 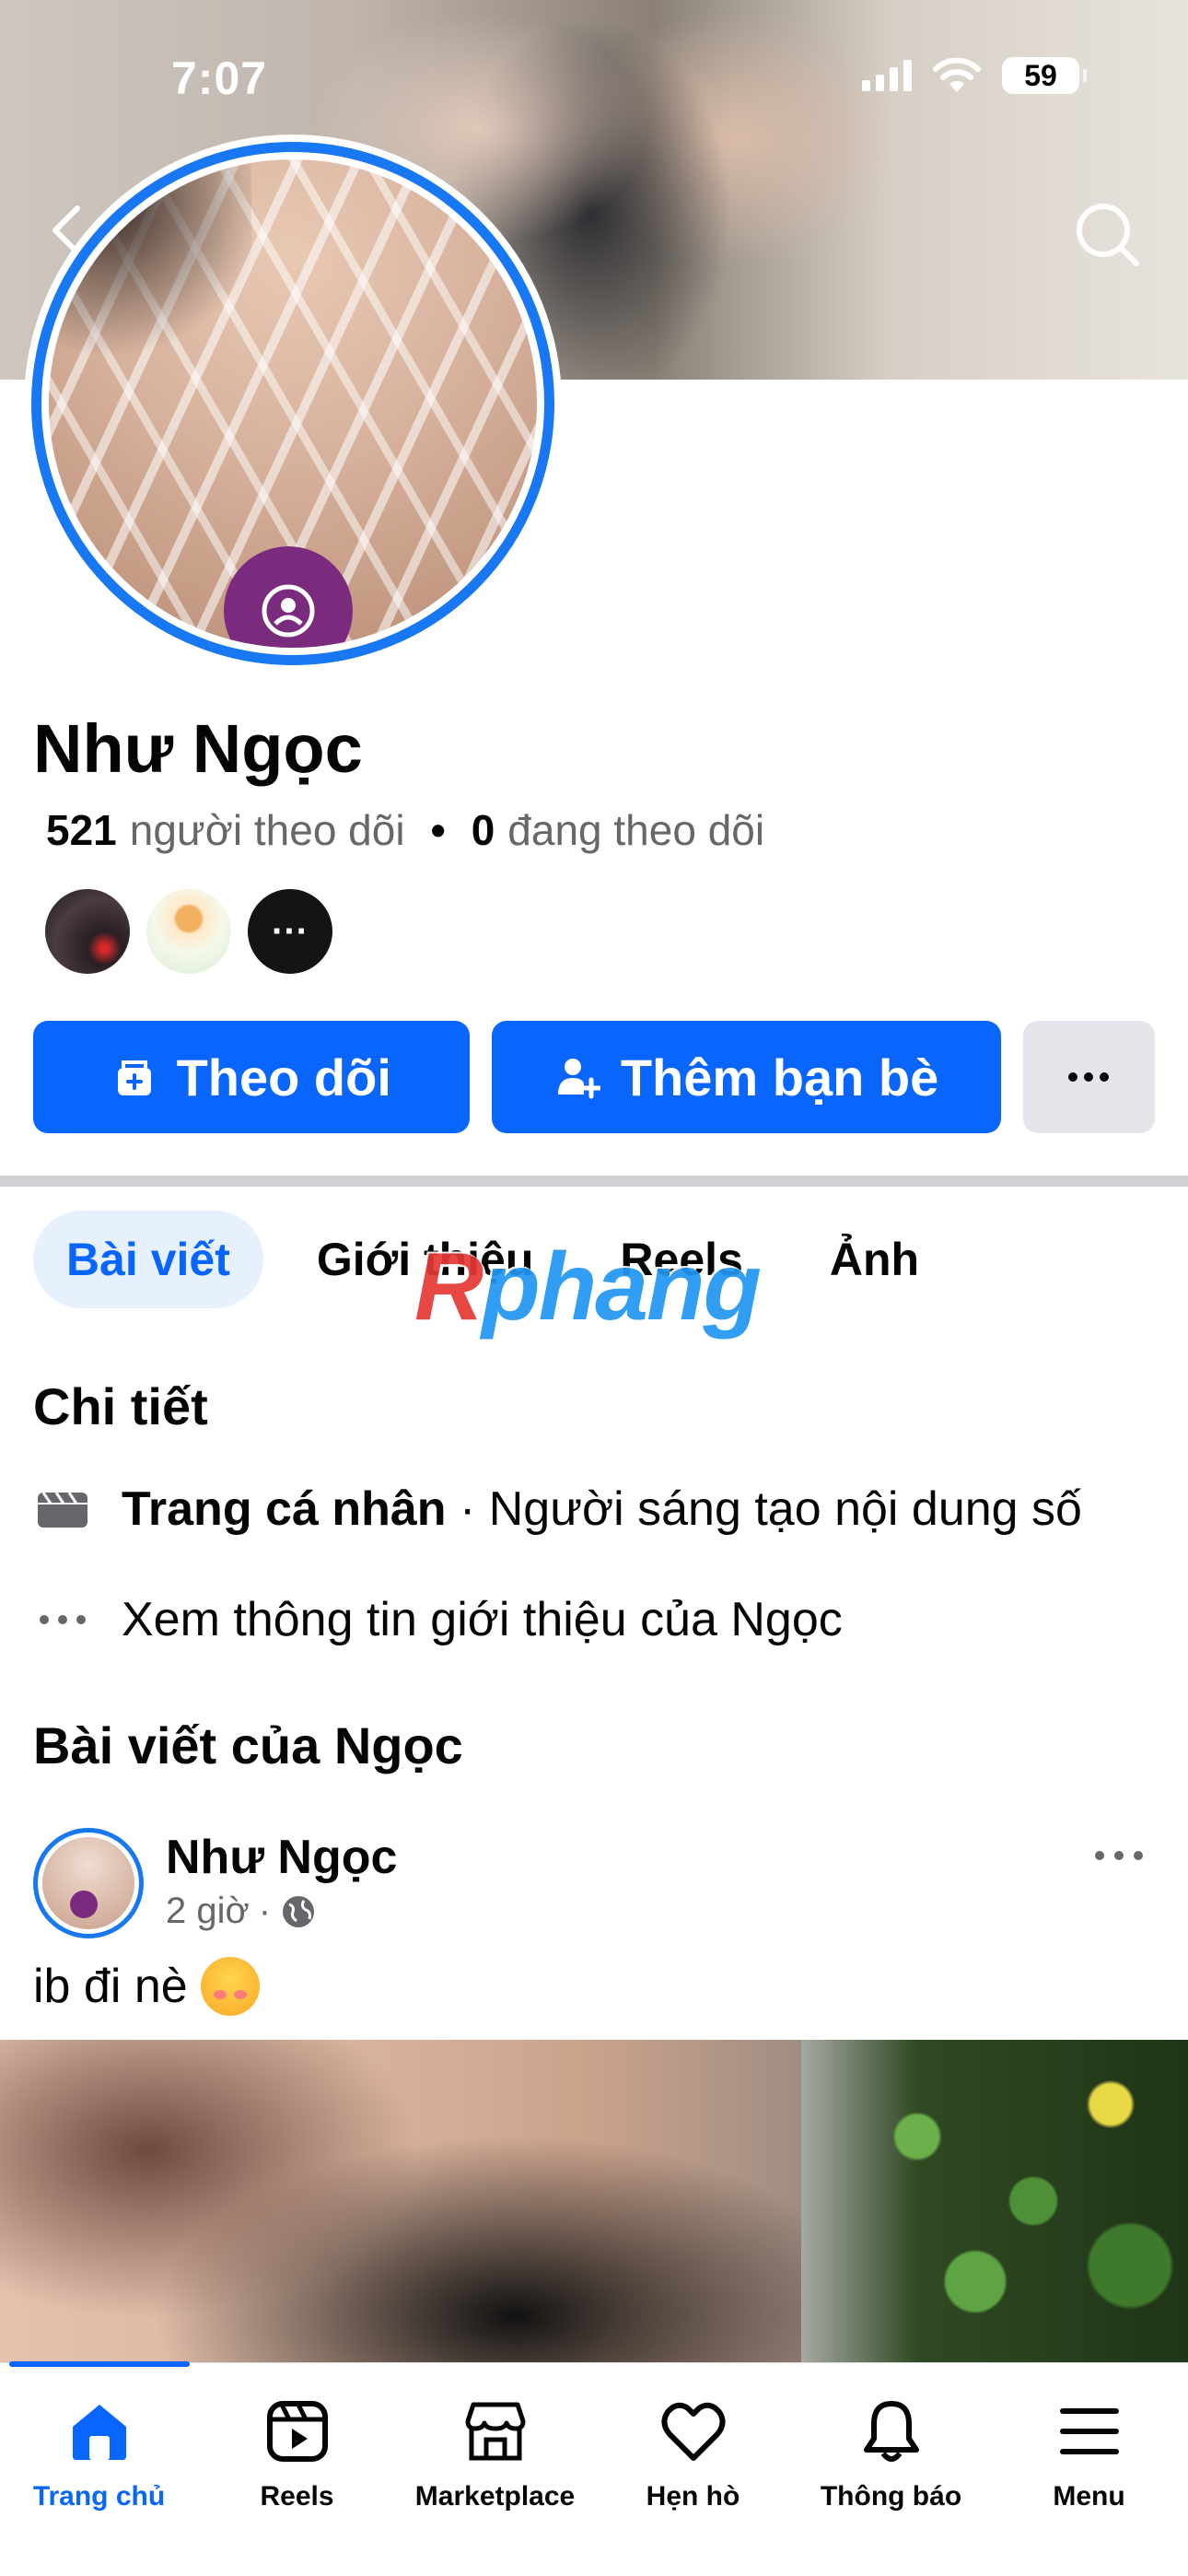 What do you see at coordinates (208, 1912) in the screenshot?
I see `post-time: 2 giờ` at bounding box center [208, 1912].